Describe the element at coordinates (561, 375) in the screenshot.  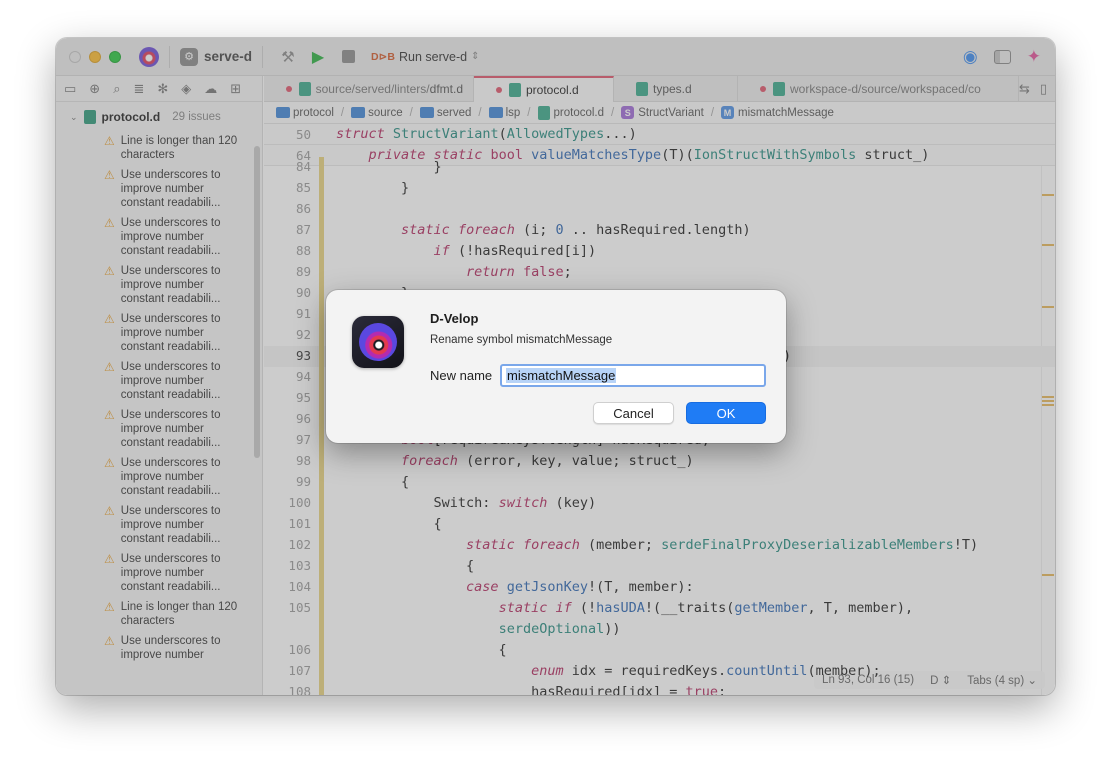
I see `selected-text: mismatchMessage` at that location.